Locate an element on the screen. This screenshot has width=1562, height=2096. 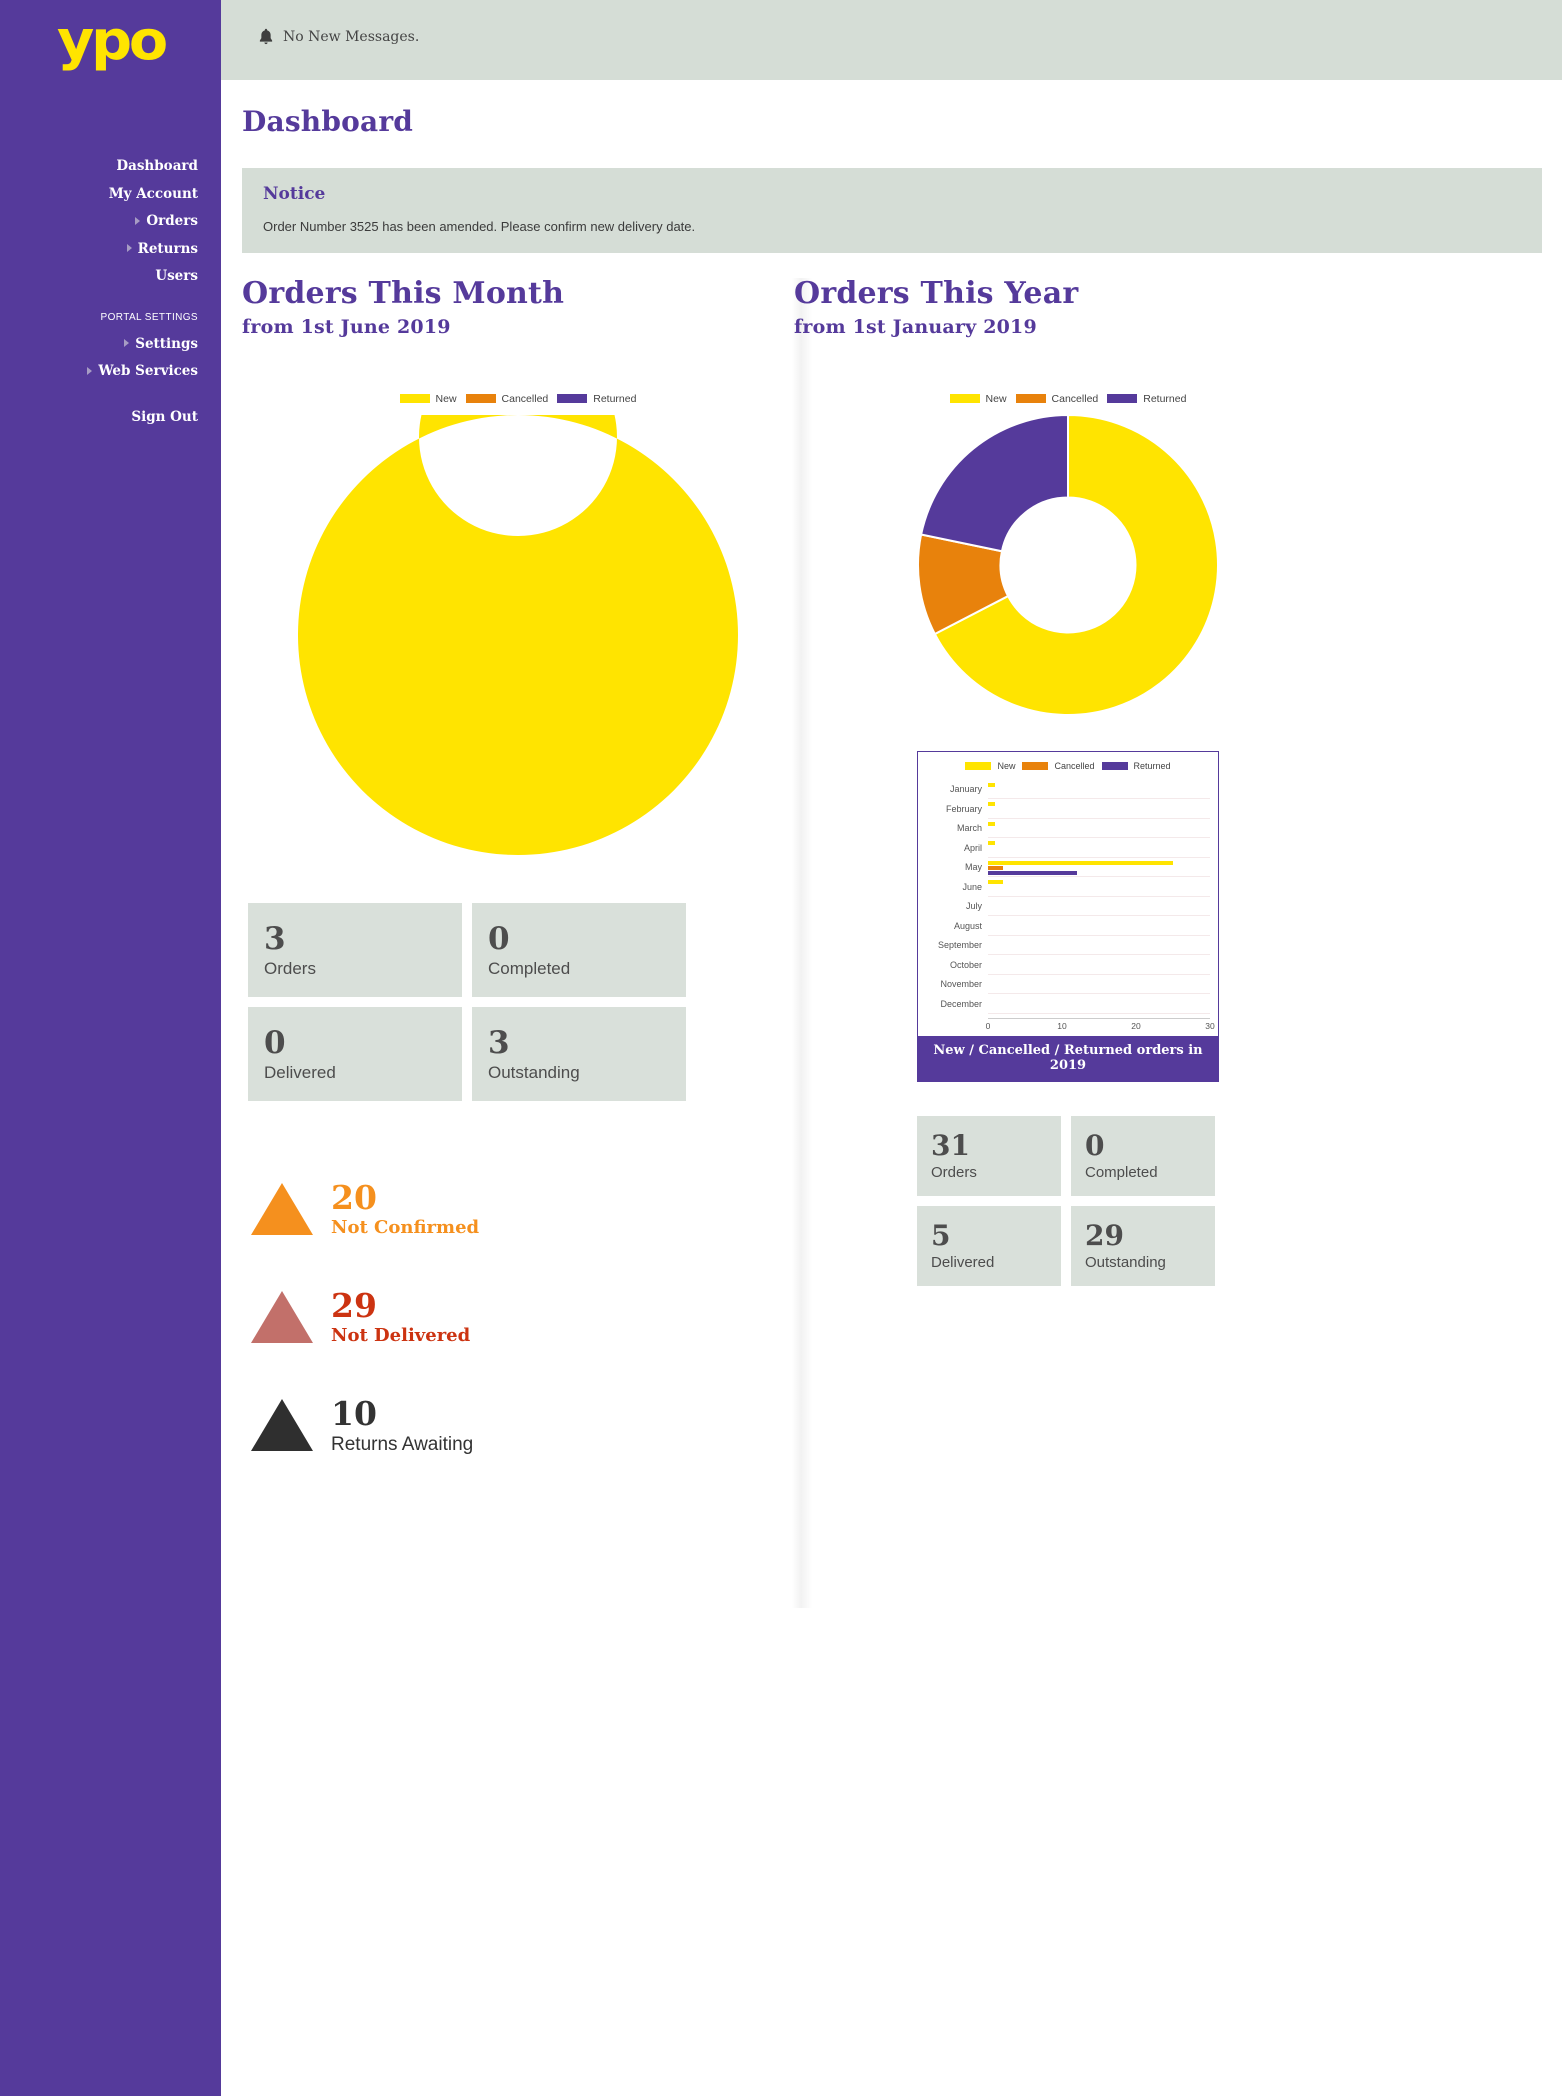
messages-indicator: No New Messages. is located at coordinates (339, 36).